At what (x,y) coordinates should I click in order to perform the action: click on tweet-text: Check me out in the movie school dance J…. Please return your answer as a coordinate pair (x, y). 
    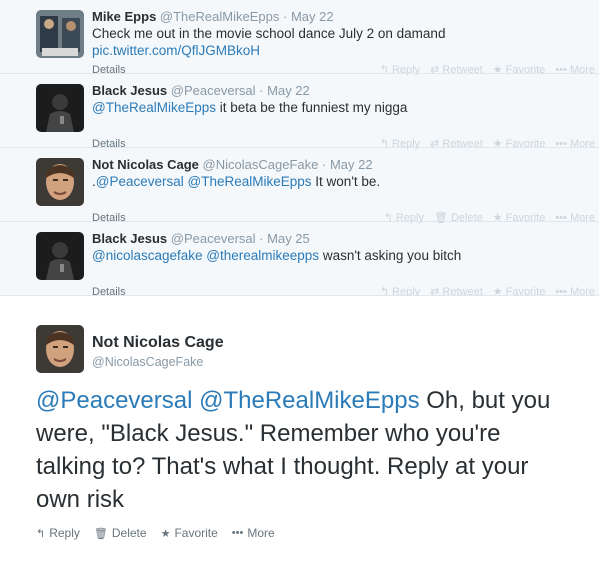
    Looking at the image, I should click on (339, 42).